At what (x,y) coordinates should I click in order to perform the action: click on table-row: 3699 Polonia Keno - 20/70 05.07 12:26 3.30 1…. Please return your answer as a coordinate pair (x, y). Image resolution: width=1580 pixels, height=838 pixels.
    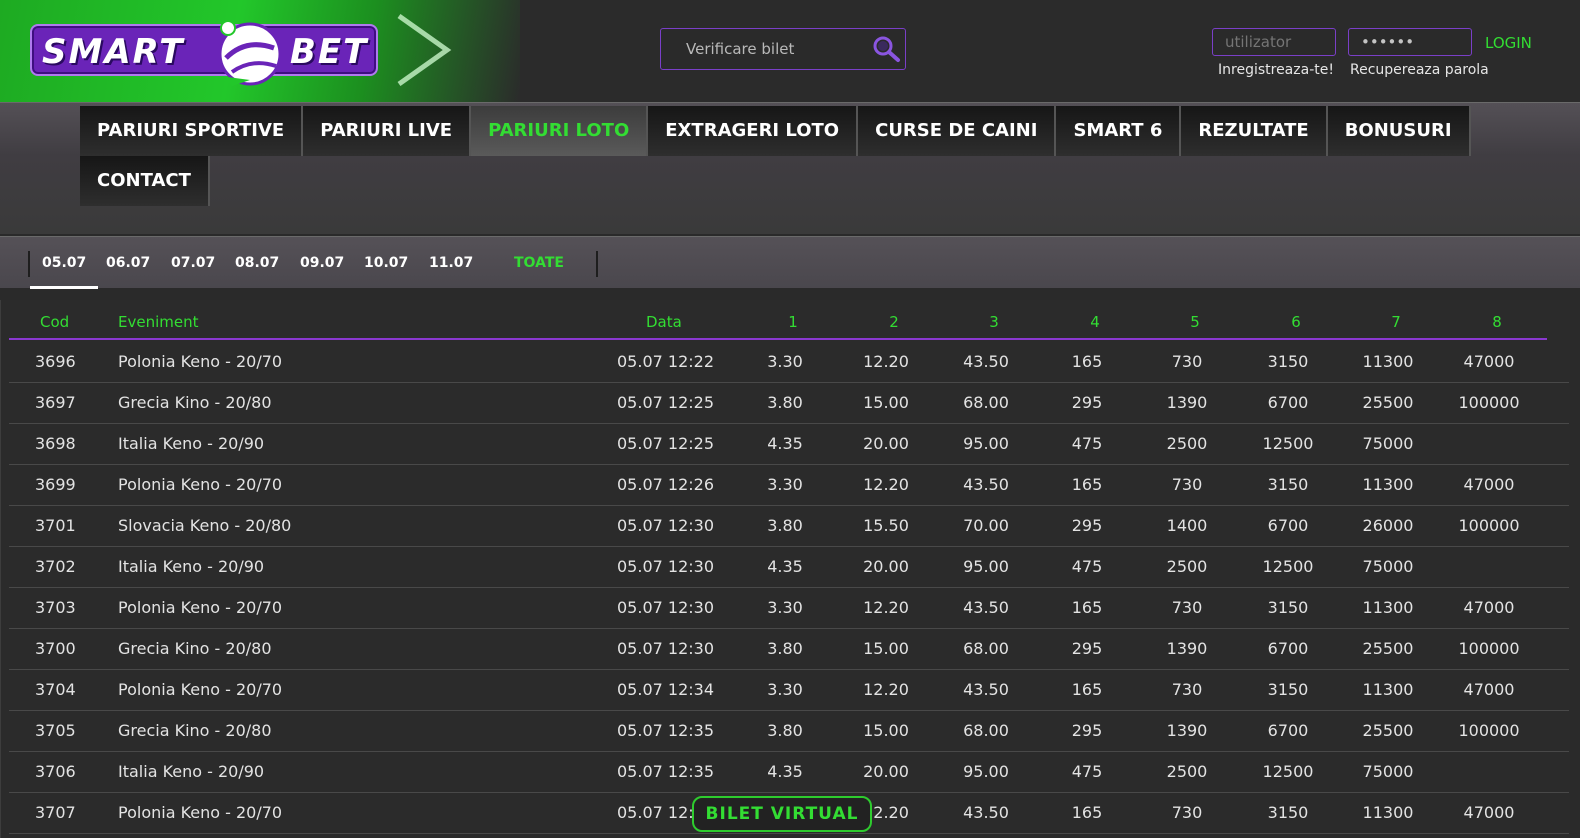
    Looking at the image, I should click on (789, 485).